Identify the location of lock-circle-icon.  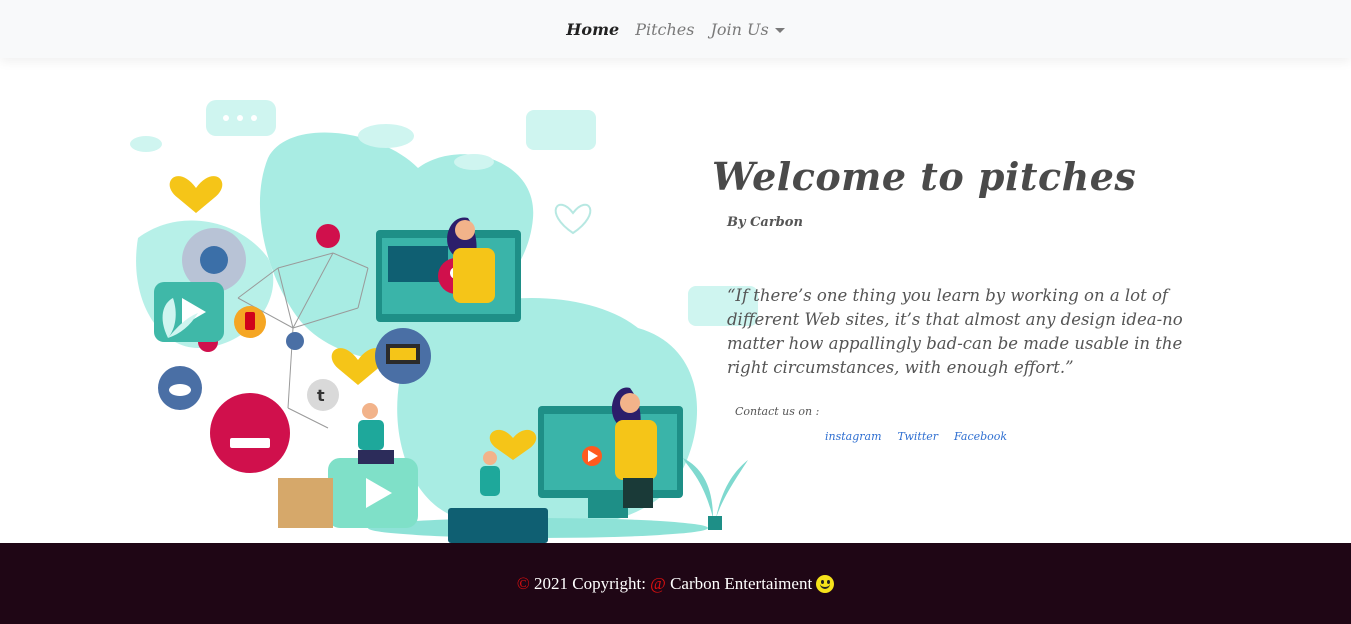
(295, 341).